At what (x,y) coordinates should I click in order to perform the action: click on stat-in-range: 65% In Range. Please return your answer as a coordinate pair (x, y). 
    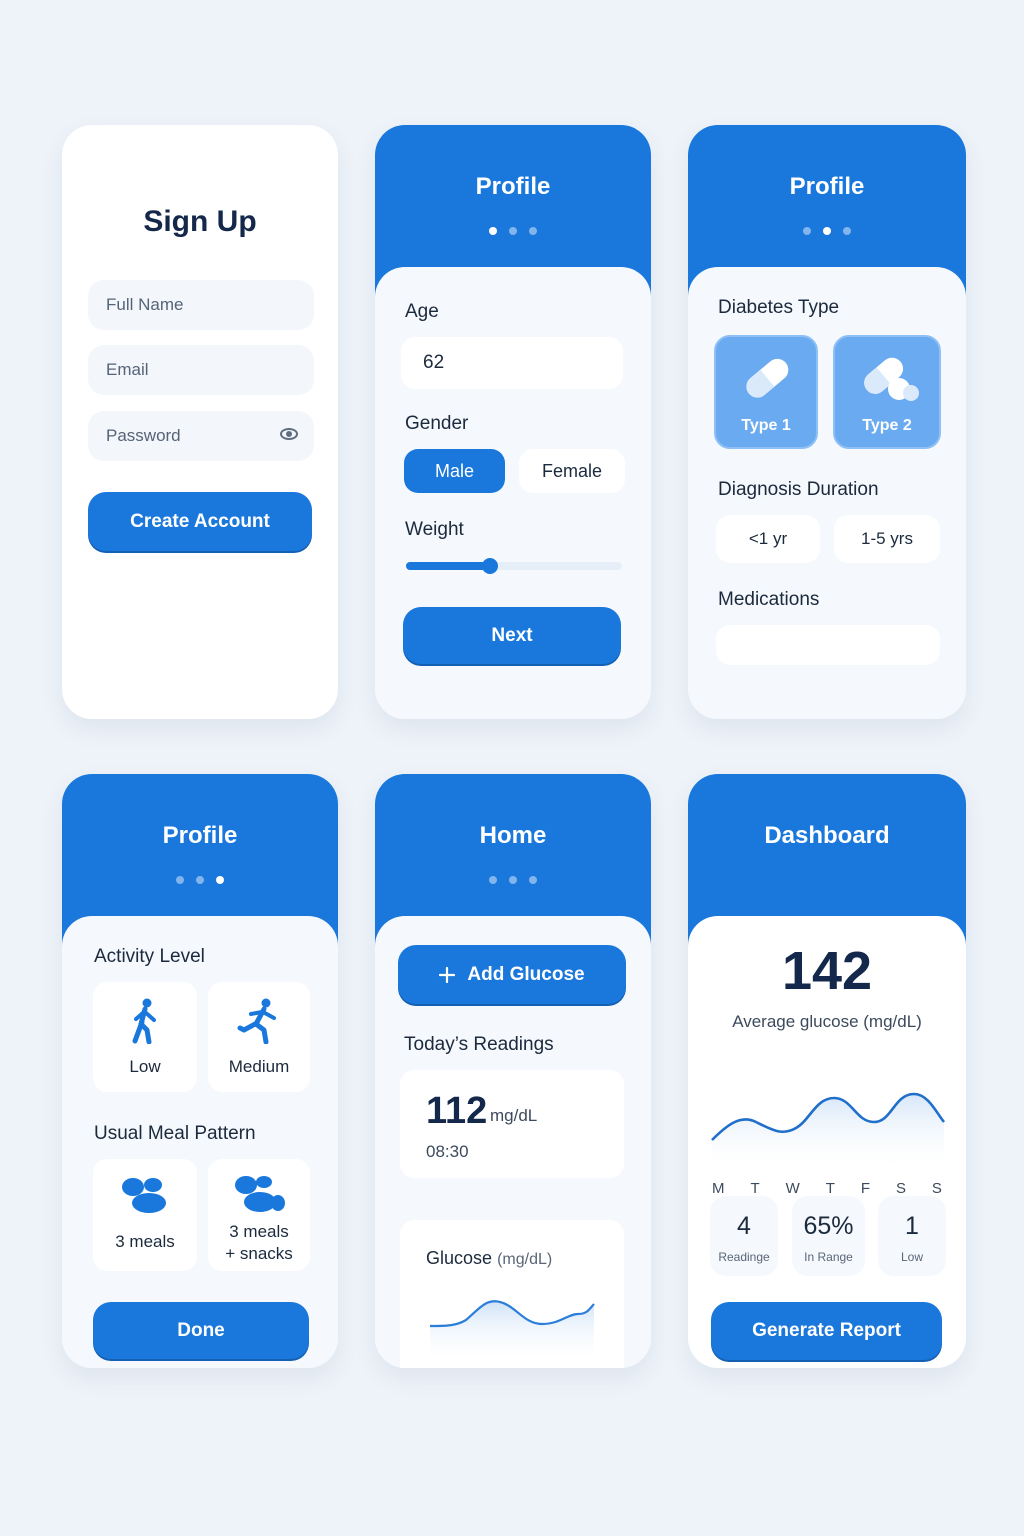
    Looking at the image, I should click on (828, 1236).